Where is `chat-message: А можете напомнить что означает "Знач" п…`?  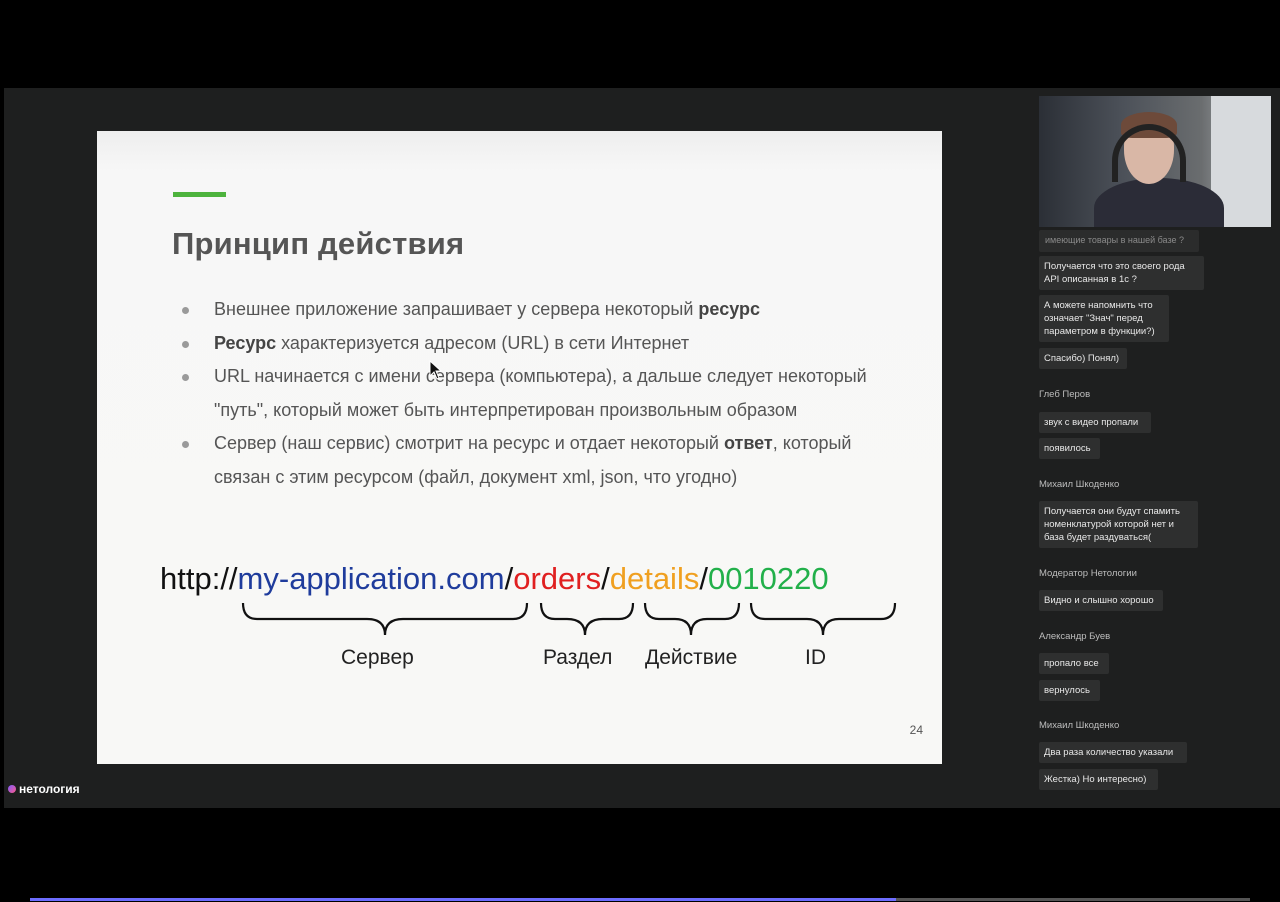
chat-message: А можете напомнить что означает "Знач" п… is located at coordinates (1104, 318).